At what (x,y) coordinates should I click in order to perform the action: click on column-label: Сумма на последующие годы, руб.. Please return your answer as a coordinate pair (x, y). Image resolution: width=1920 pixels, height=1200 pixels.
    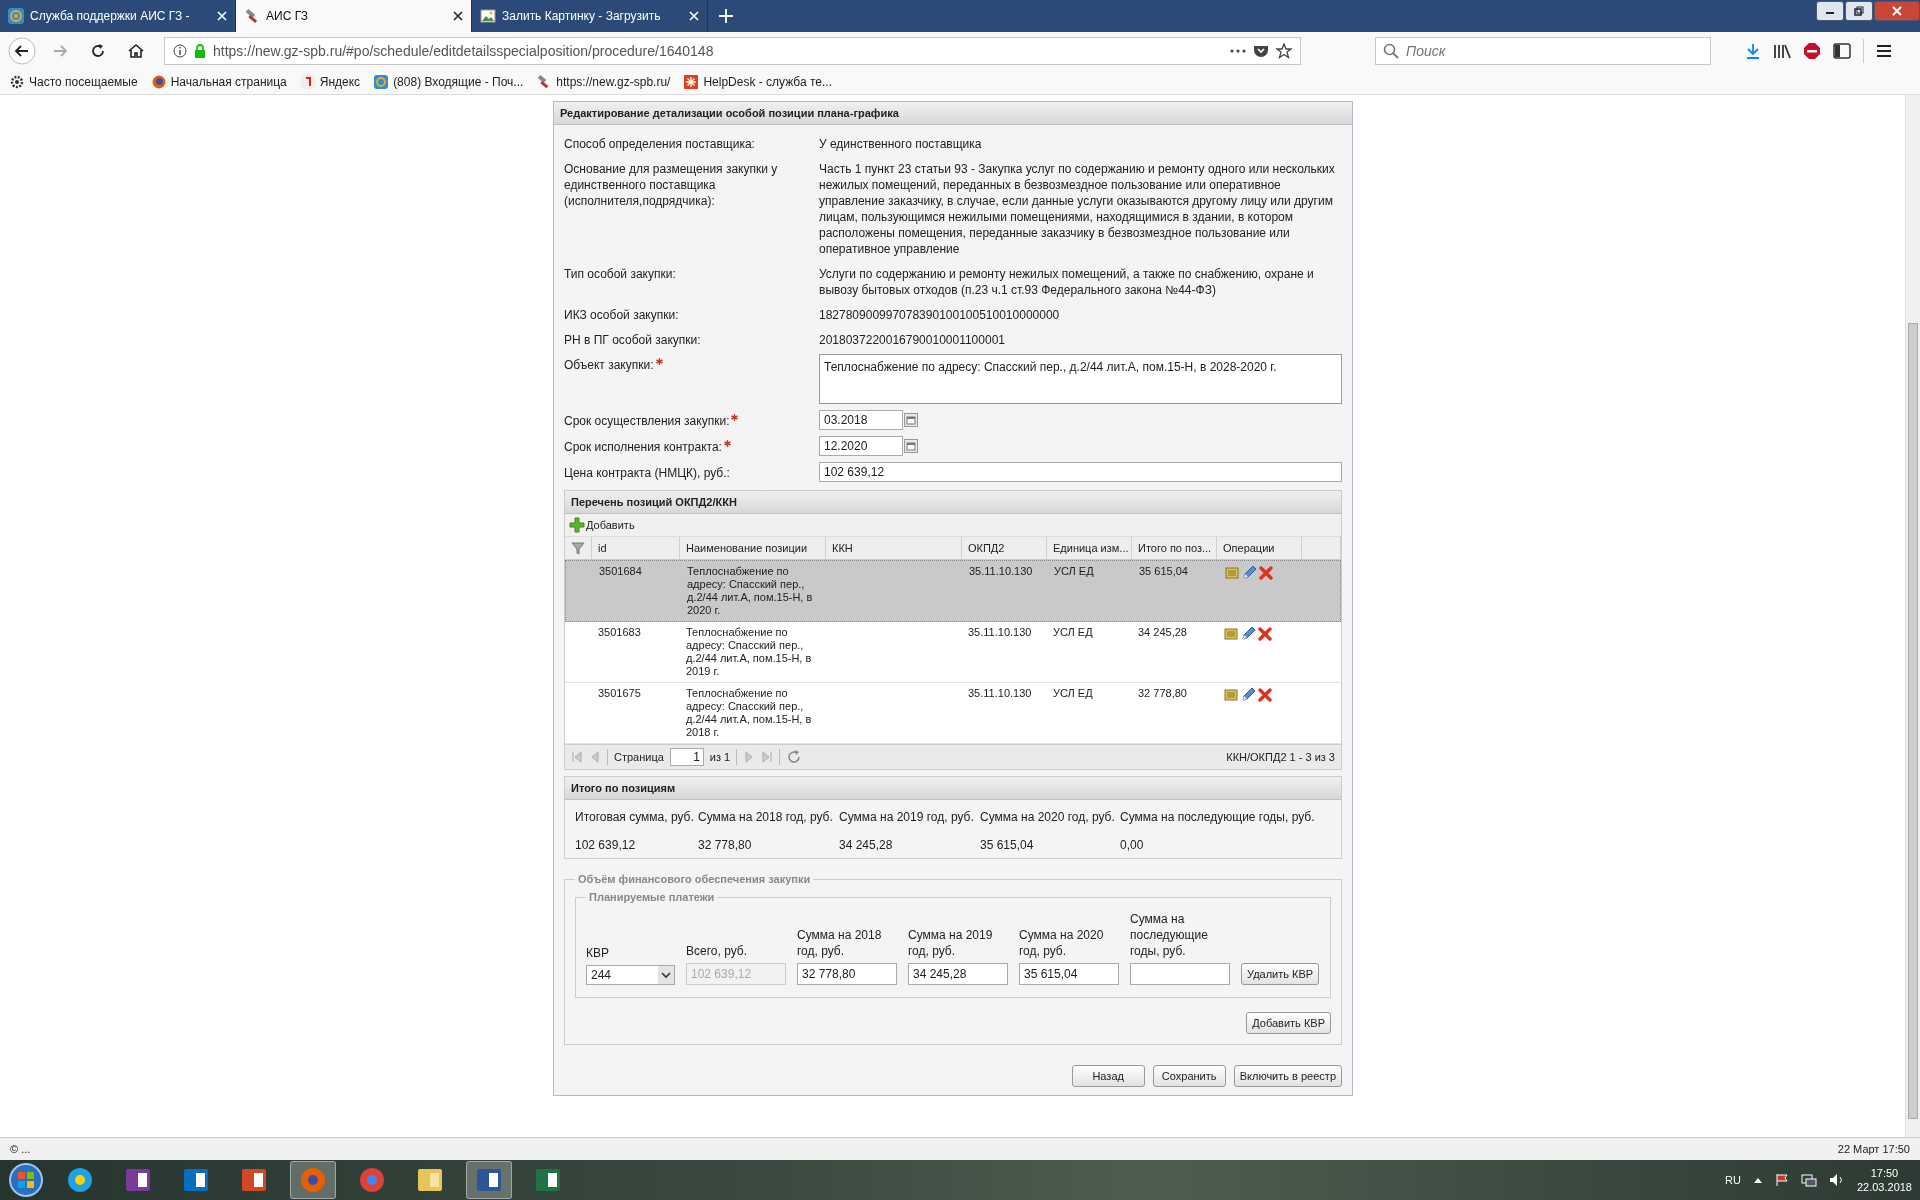
    Looking at the image, I should click on (1169, 935).